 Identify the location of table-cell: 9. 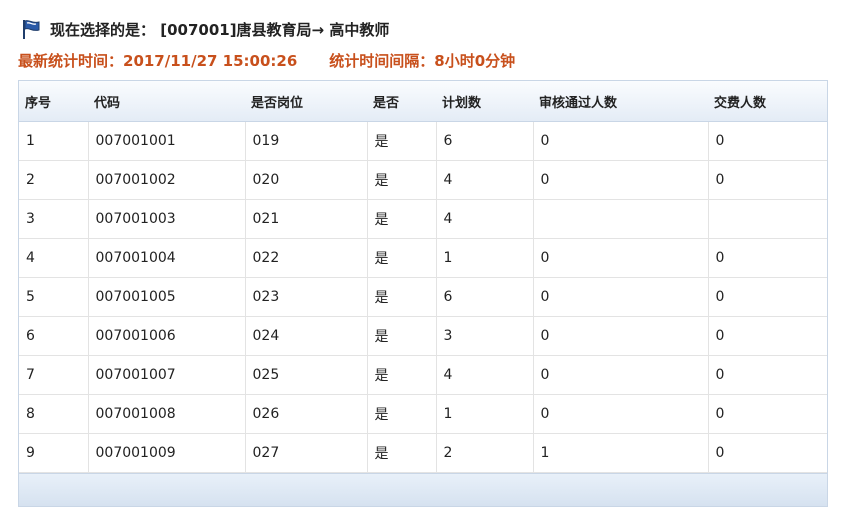
(54, 453).